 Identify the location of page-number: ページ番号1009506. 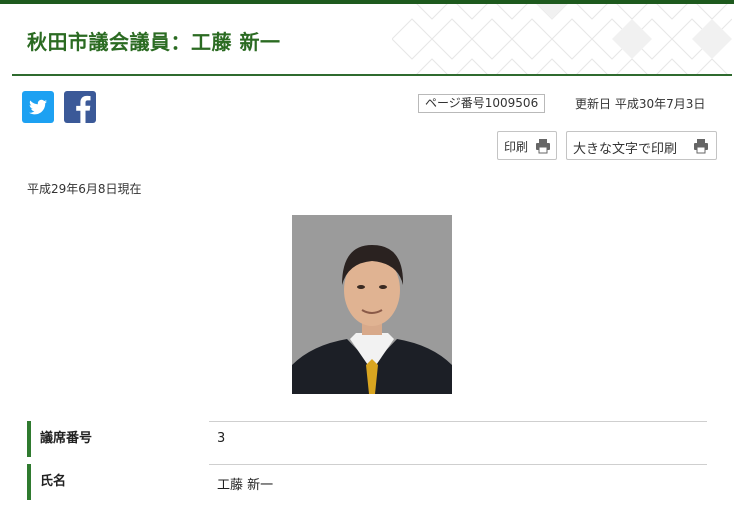
(482, 103).